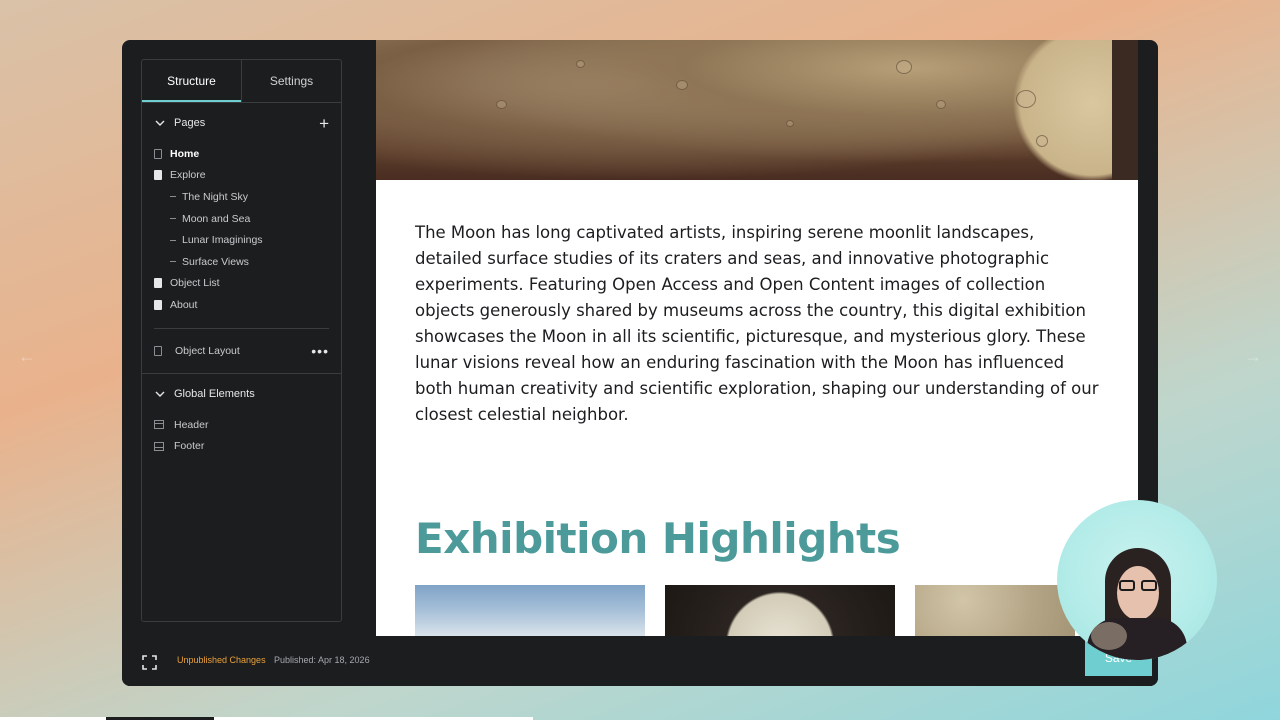 The image size is (1280, 720). What do you see at coordinates (247, 176) in the screenshot?
I see `page-item-explore: Explore` at bounding box center [247, 176].